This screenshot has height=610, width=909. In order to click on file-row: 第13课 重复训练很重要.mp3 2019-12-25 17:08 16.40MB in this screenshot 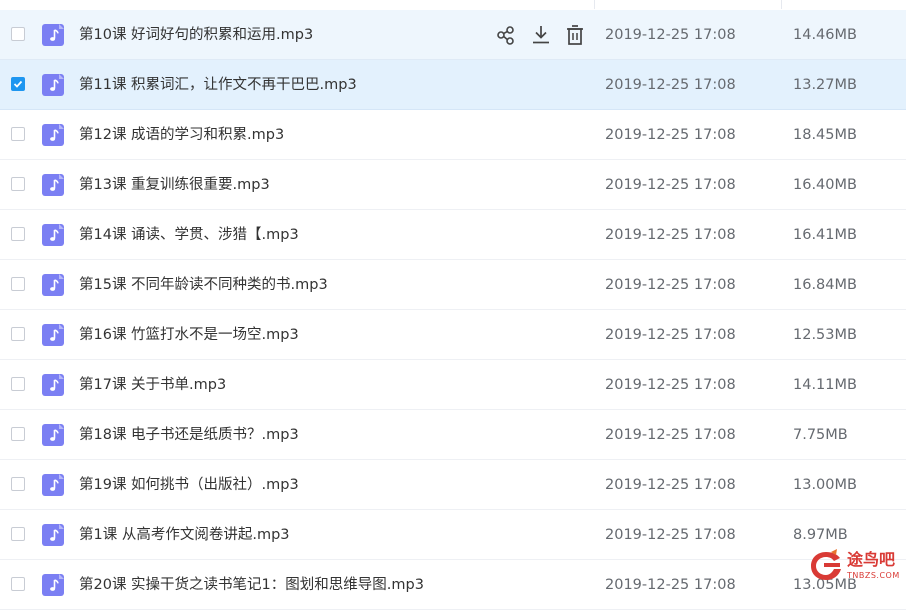, I will do `click(453, 185)`.